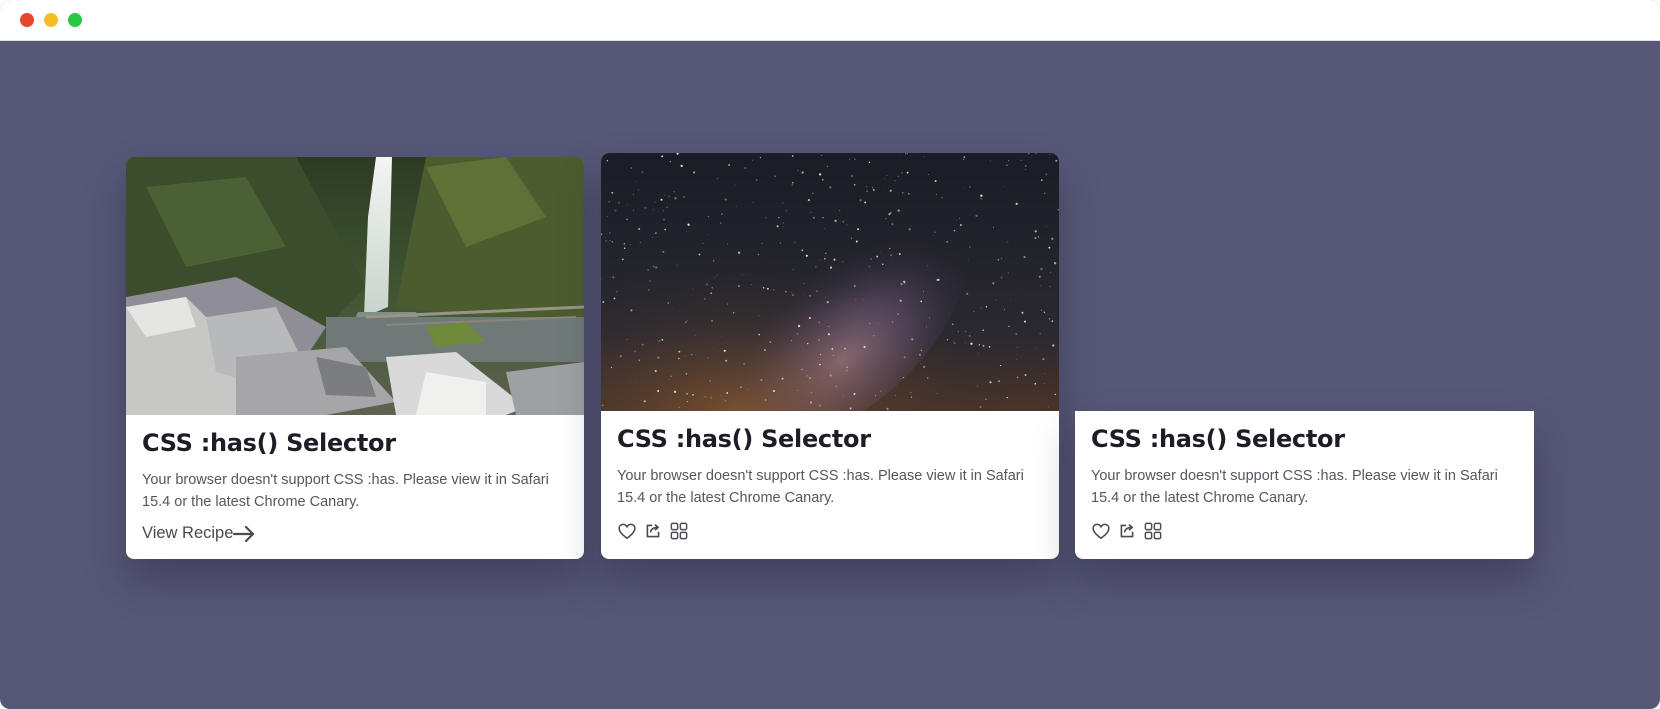  What do you see at coordinates (355, 286) in the screenshot?
I see `waterfall-photo` at bounding box center [355, 286].